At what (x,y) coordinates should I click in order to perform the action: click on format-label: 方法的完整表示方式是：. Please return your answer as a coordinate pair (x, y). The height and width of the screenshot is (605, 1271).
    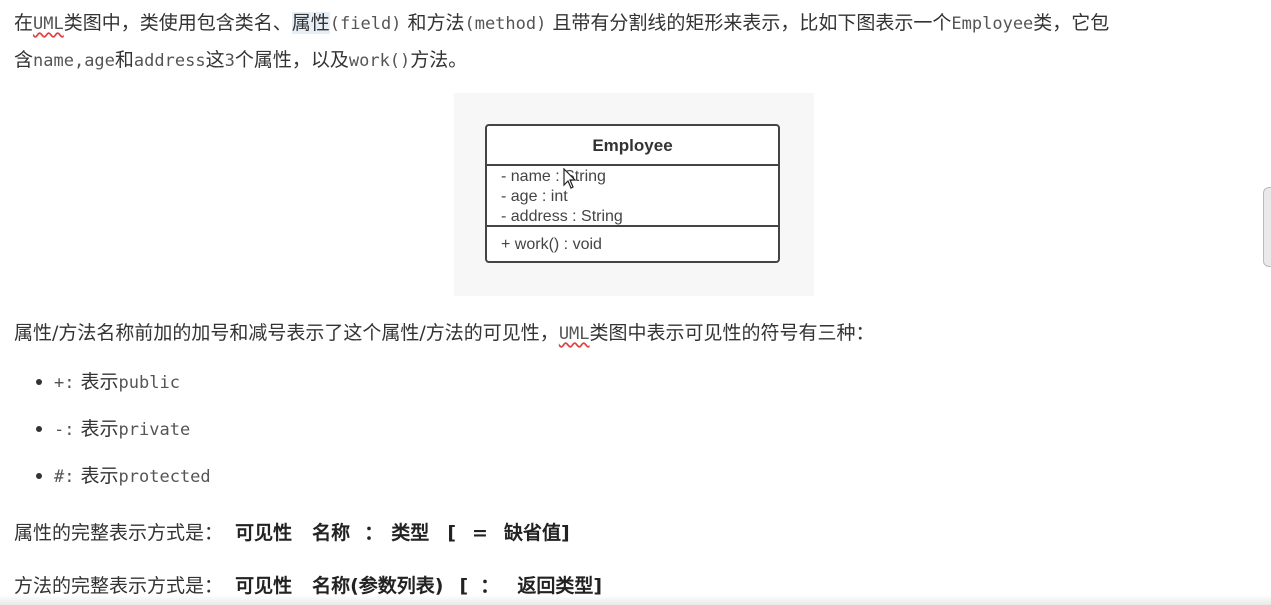
    Looking at the image, I should click on (119, 586).